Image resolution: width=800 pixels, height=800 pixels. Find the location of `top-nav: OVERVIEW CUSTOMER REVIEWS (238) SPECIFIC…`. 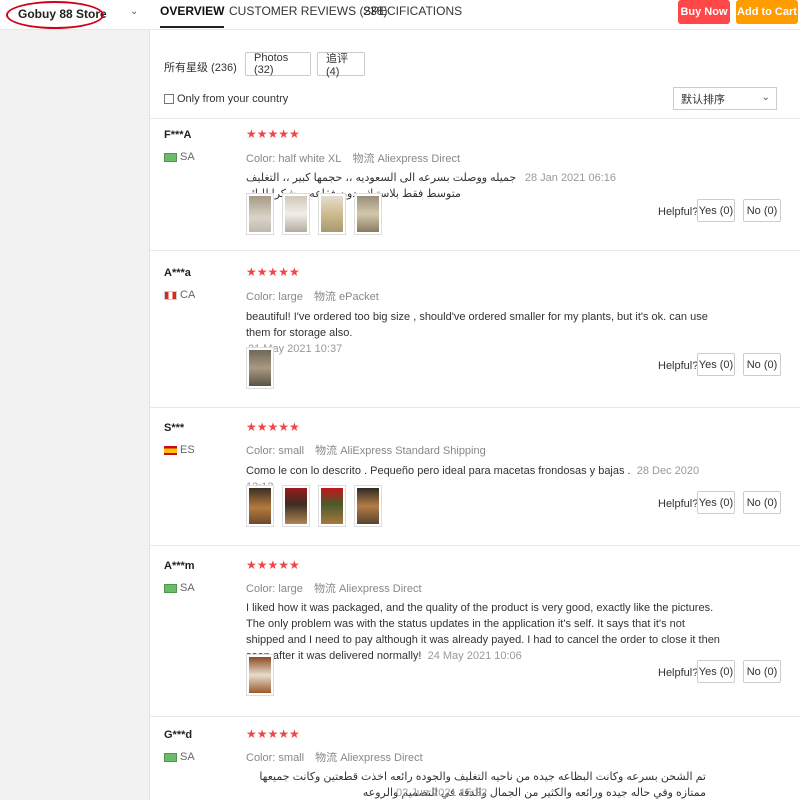

top-nav: OVERVIEW CUSTOMER REVIEWS (238) SPECIFIC… is located at coordinates (475, 15).